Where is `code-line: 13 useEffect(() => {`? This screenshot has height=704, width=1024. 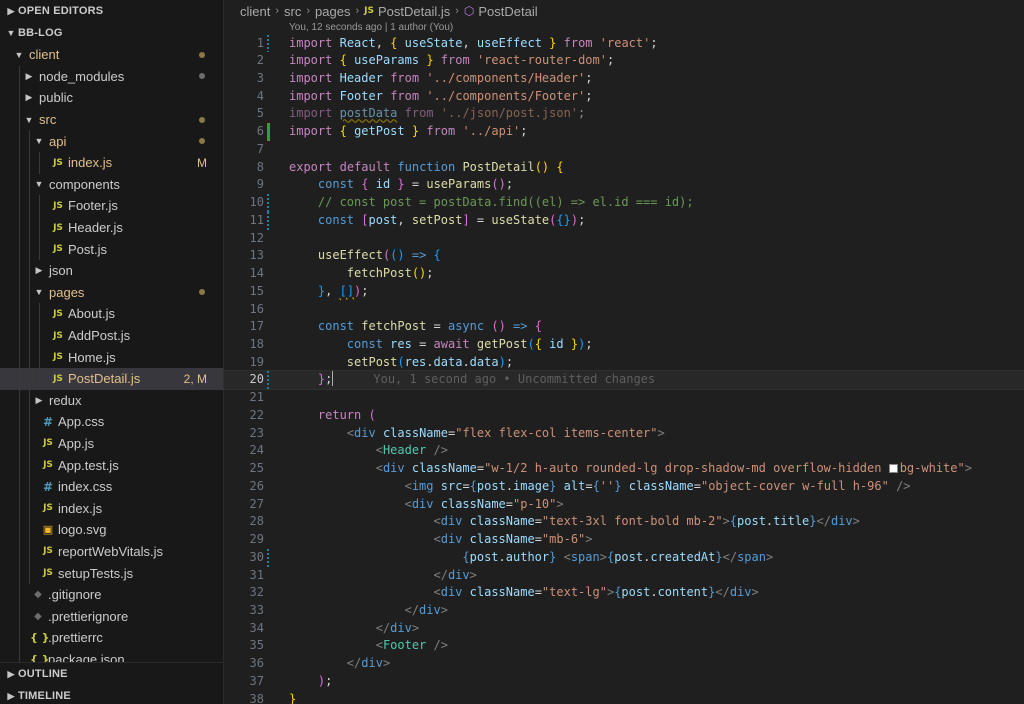 code-line: 13 useEffect(() => { is located at coordinates (624, 256).